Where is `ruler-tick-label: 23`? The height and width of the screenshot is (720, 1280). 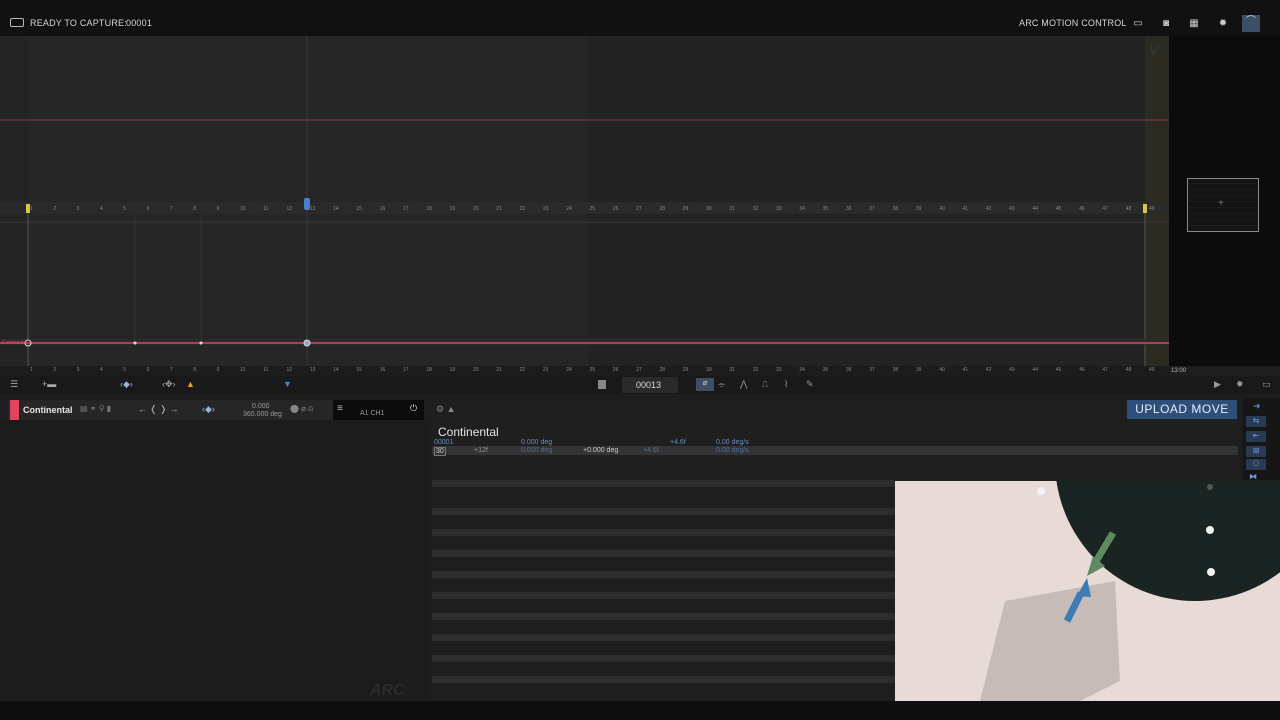
ruler-tick-label: 23 is located at coordinates (545, 209).